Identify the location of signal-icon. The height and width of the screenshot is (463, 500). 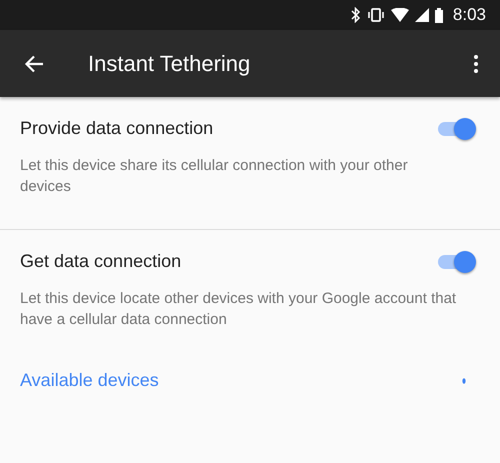
(421, 15).